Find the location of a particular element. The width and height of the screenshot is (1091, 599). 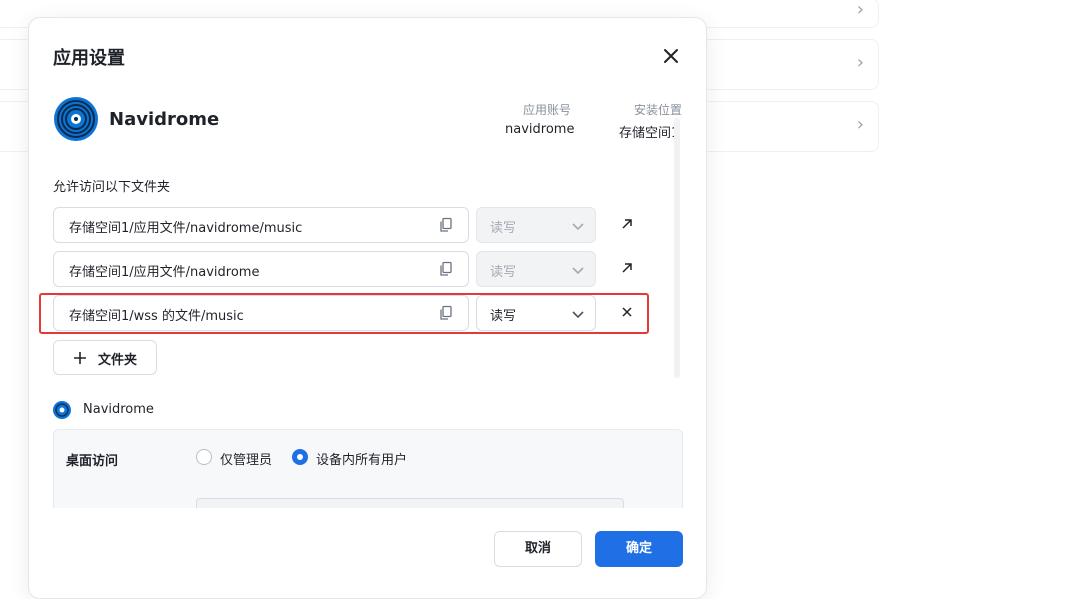

folder-path-field: 存储空间1/应用文件/navidrome/music is located at coordinates (261, 225).